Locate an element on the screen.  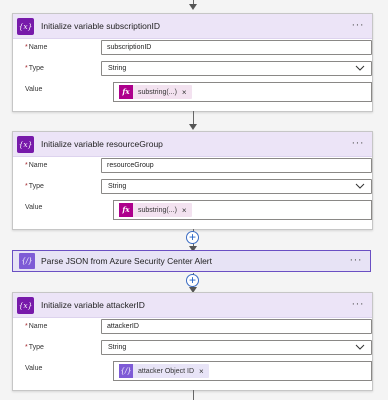
card-title: Initialize variable attackerID is located at coordinates (93, 305).